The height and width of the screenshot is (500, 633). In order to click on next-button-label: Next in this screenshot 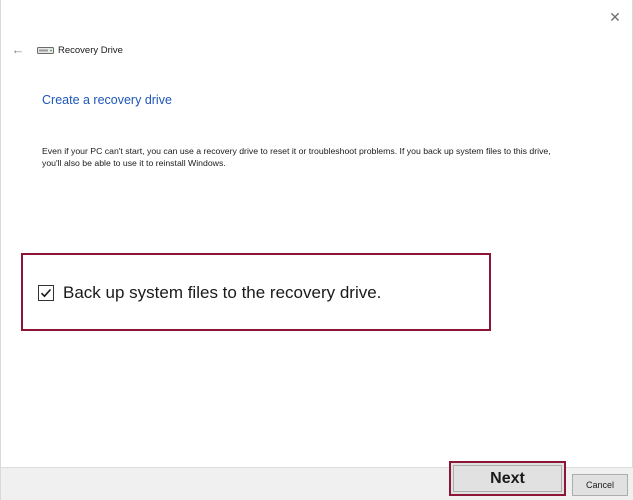, I will do `click(507, 478)`.